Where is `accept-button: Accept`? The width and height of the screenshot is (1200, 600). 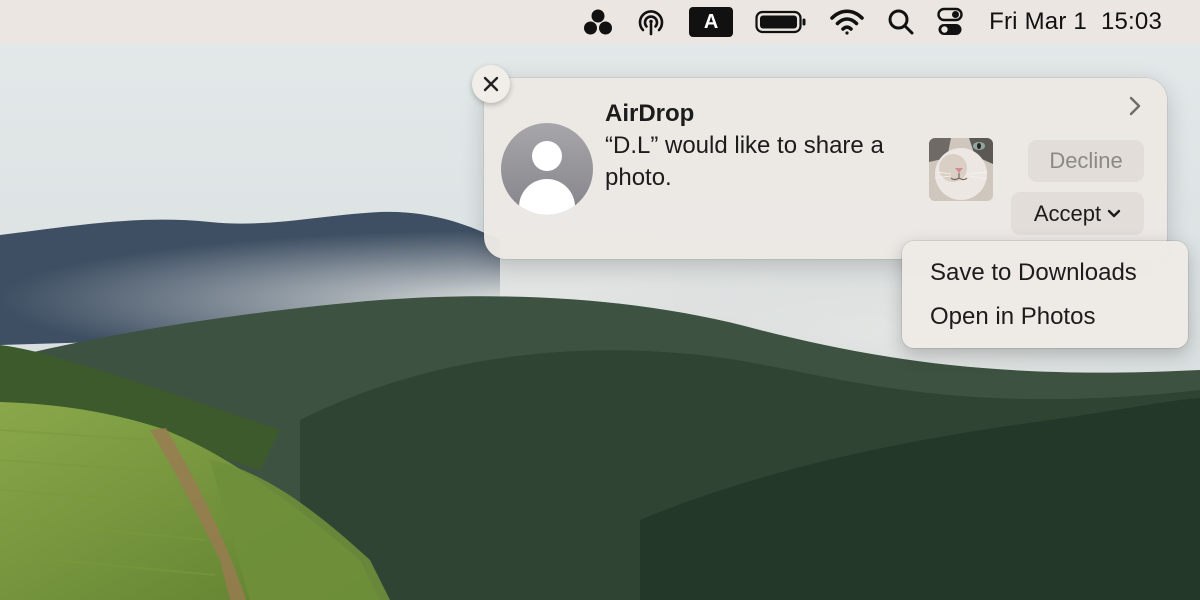 accept-button: Accept is located at coordinates (1077, 213).